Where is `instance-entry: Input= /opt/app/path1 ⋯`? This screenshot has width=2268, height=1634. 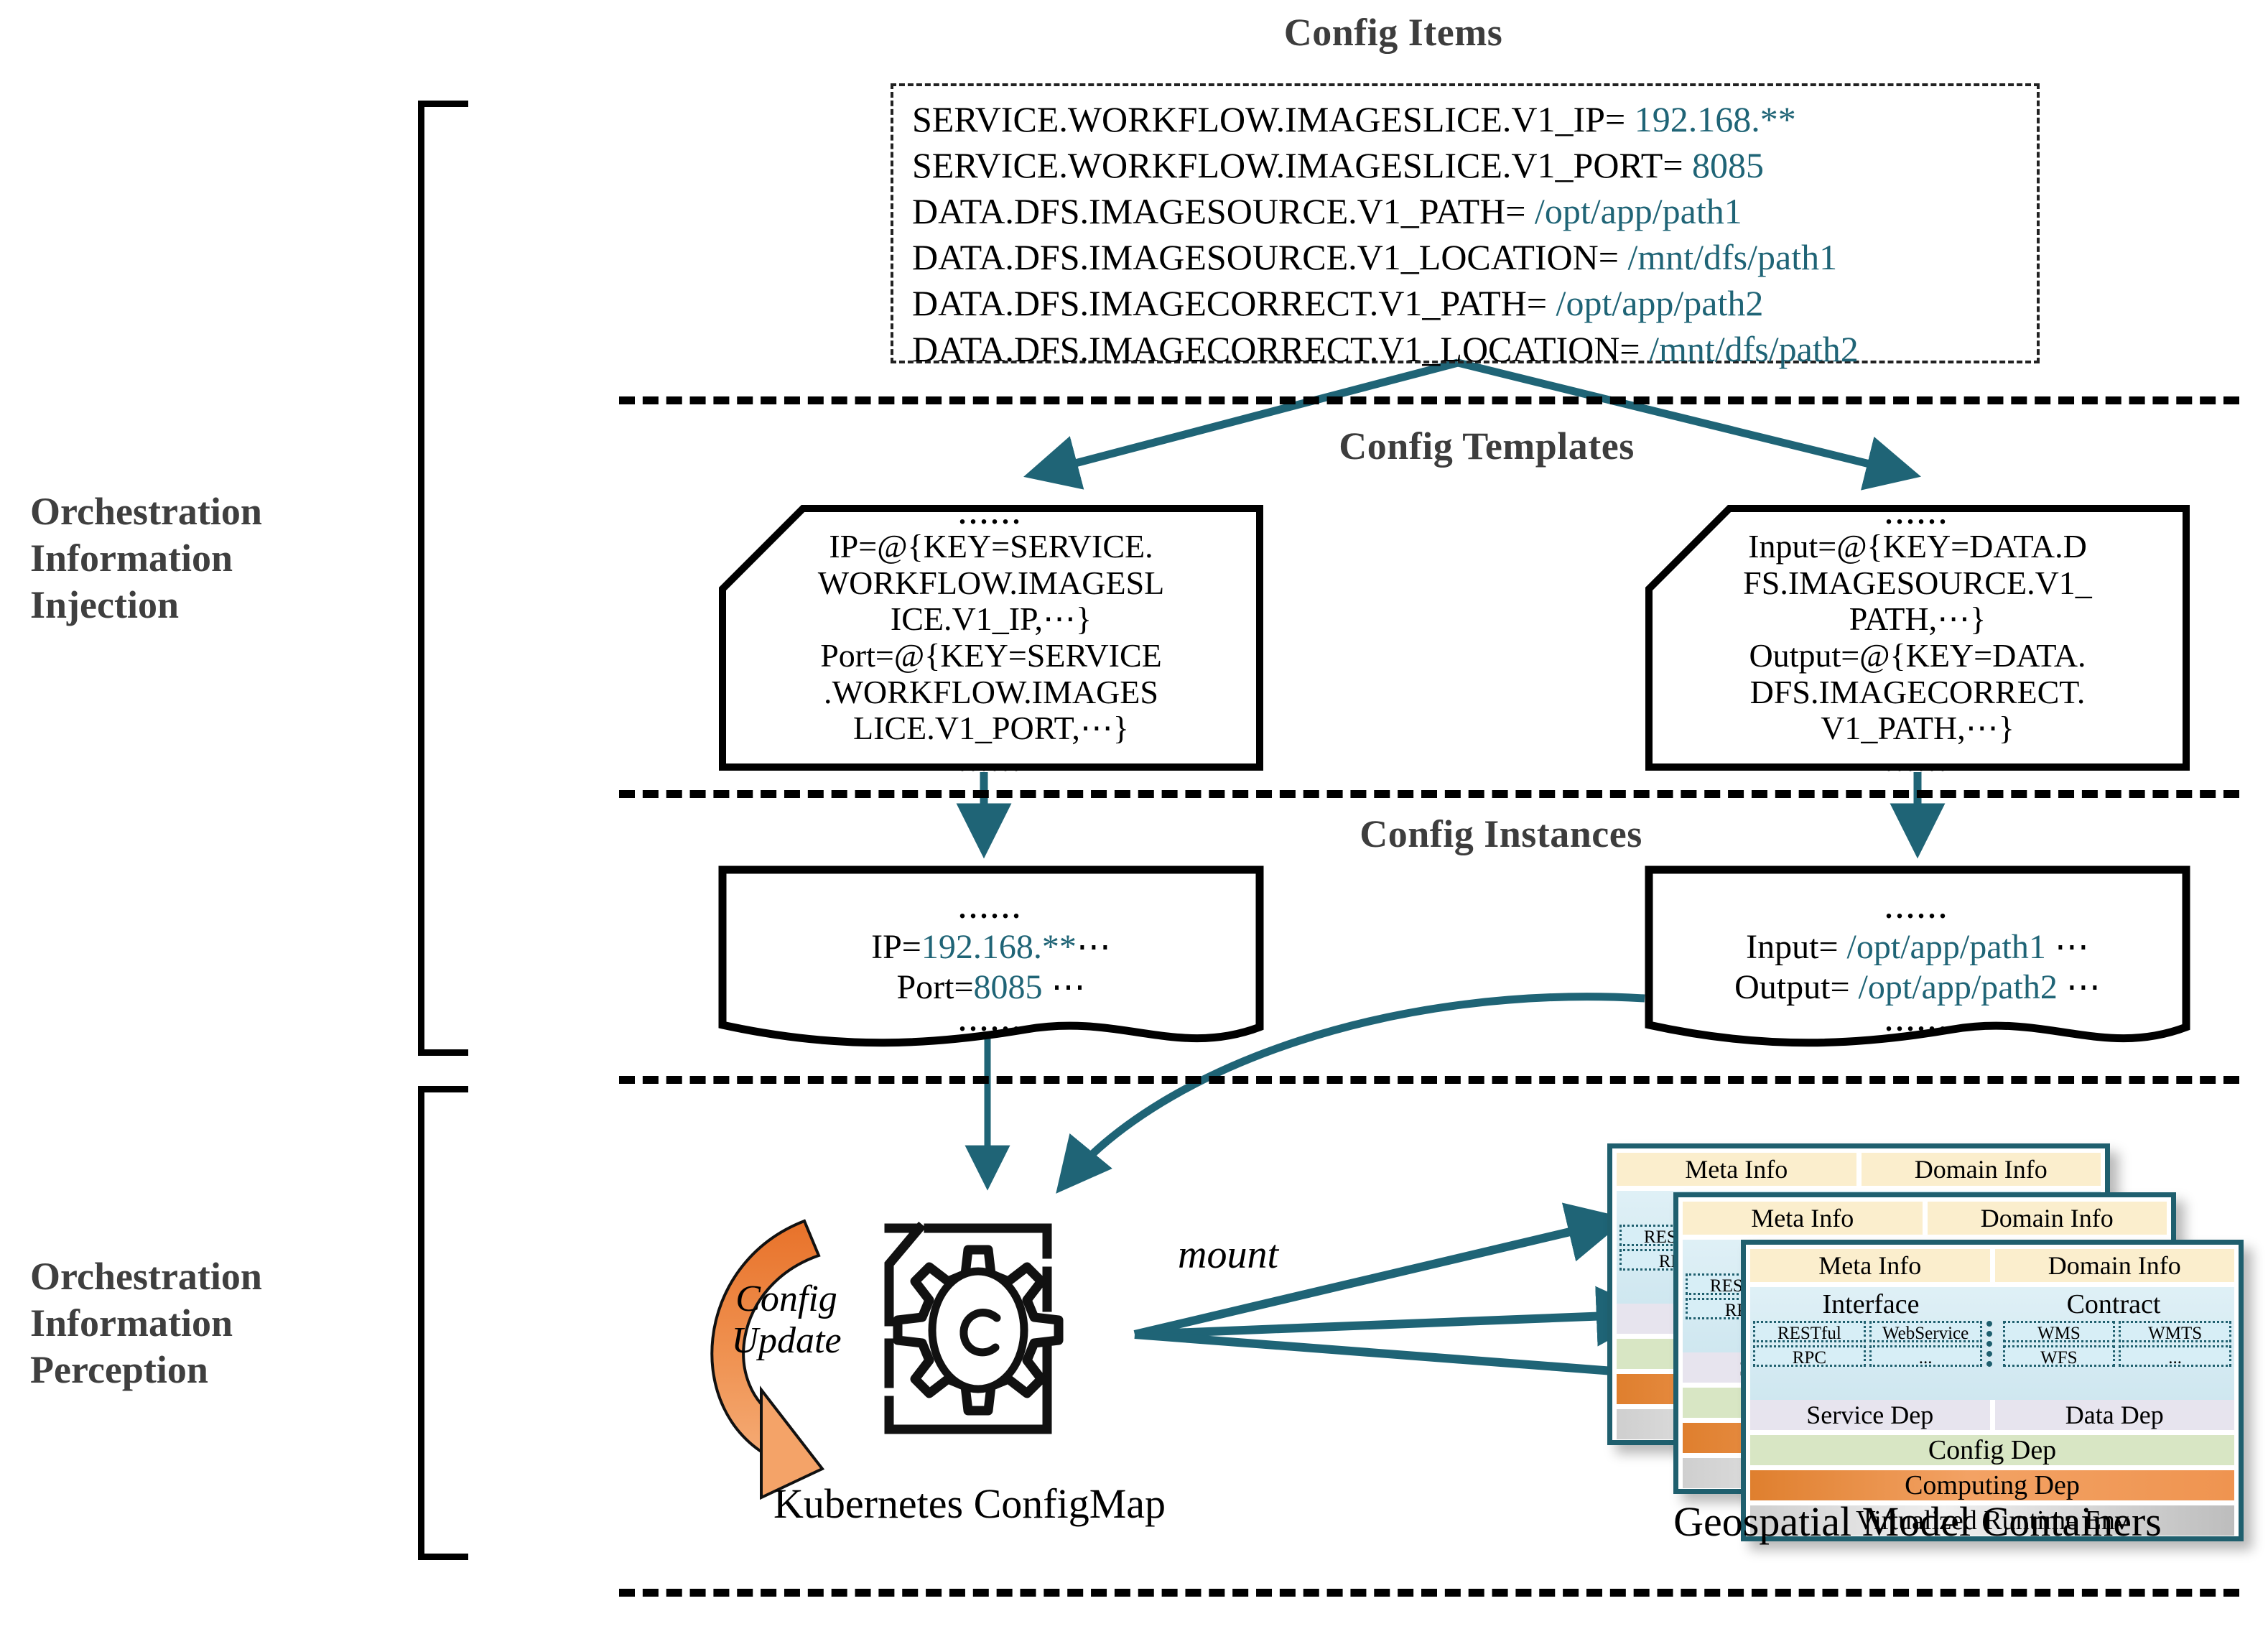
instance-entry: Input= /opt/app/path1 ⋯ is located at coordinates (1917, 947).